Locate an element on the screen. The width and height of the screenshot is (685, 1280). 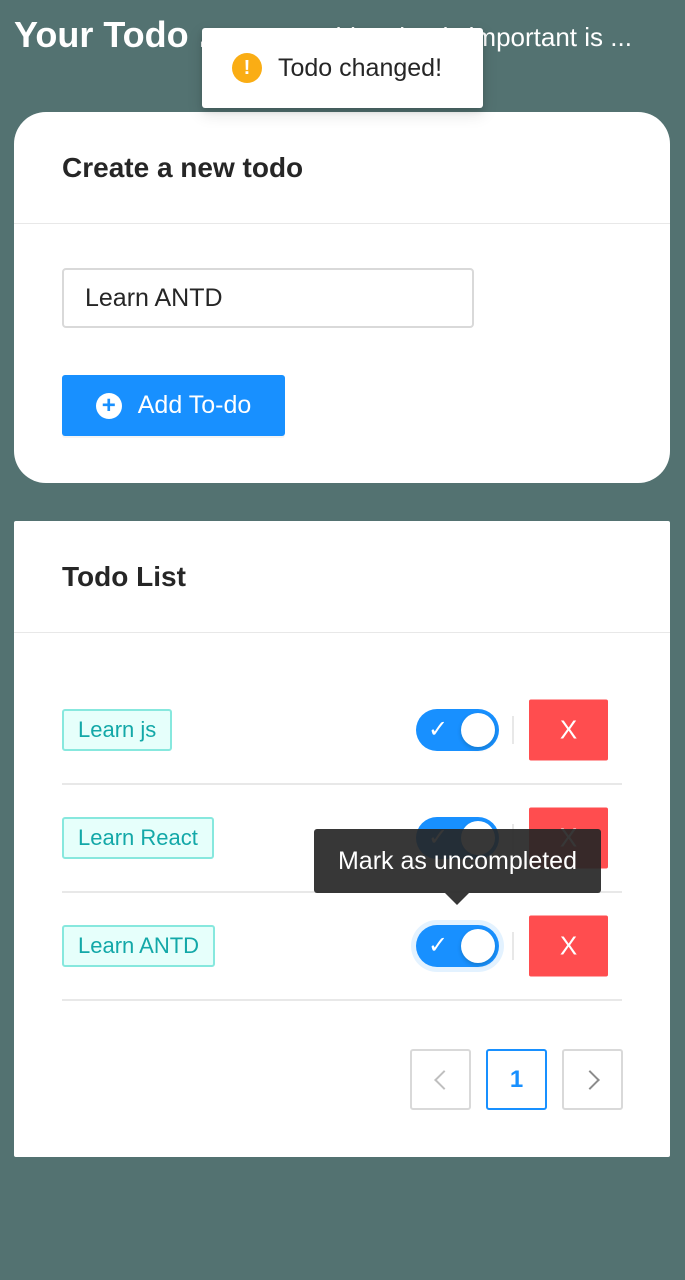
toast-message: Todo changed! is located at coordinates (360, 67).